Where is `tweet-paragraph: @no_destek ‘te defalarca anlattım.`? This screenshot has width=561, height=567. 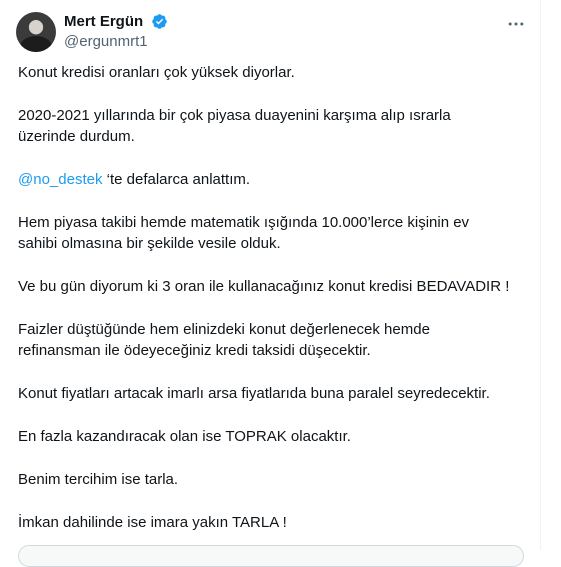
tweet-paragraph: @no_destek ‘te defalarca anlattım. is located at coordinates (273, 179).